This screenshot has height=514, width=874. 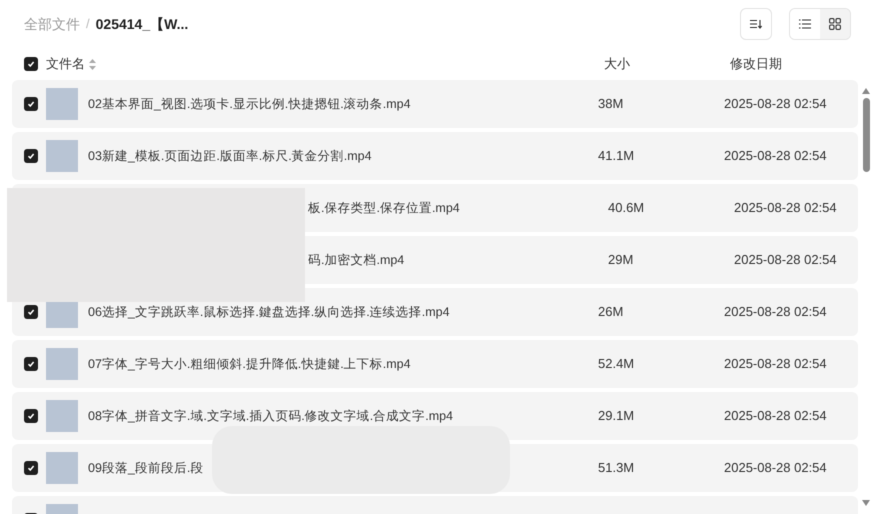 What do you see at coordinates (621, 260) in the screenshot?
I see `file-size: 29M` at bounding box center [621, 260].